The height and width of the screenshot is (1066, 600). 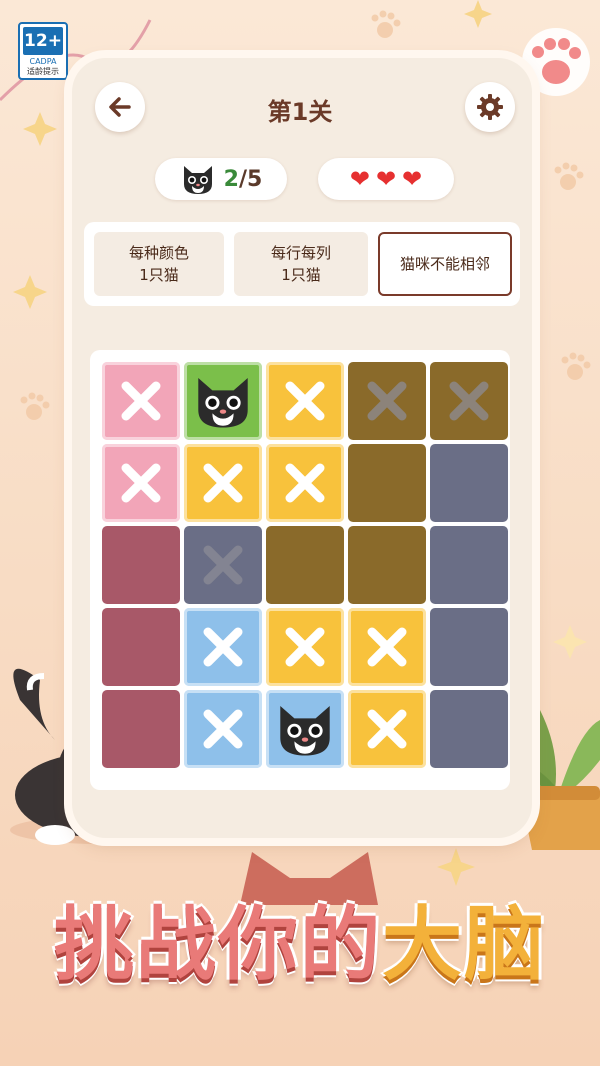 I want to click on cat-progress-text: 2/5, so click(x=243, y=179).